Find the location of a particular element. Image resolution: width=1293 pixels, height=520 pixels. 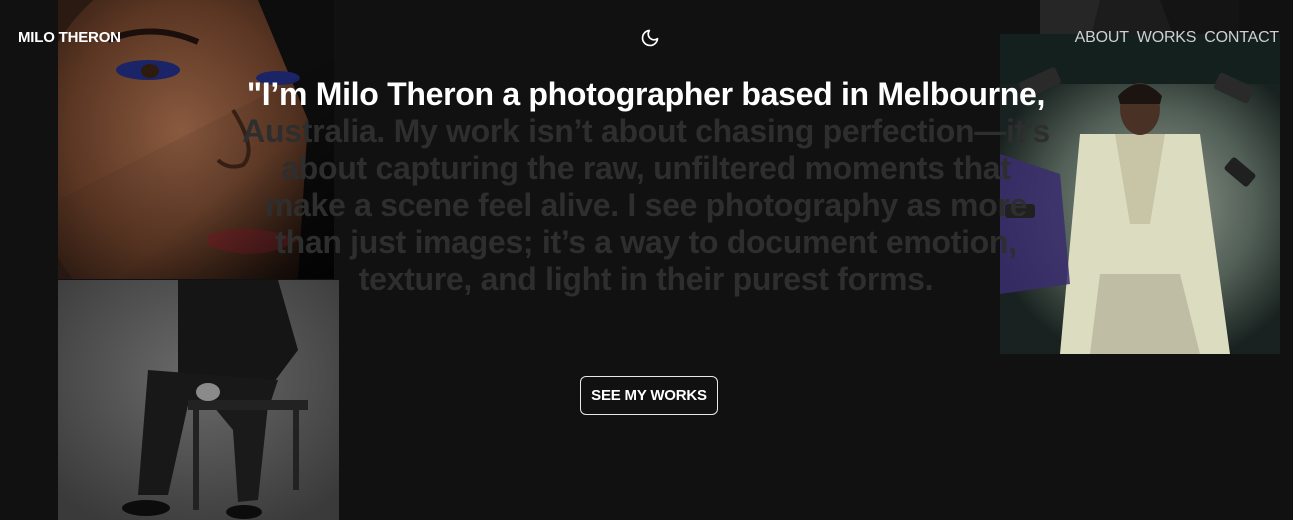

seated-model-photo is located at coordinates (198, 400).